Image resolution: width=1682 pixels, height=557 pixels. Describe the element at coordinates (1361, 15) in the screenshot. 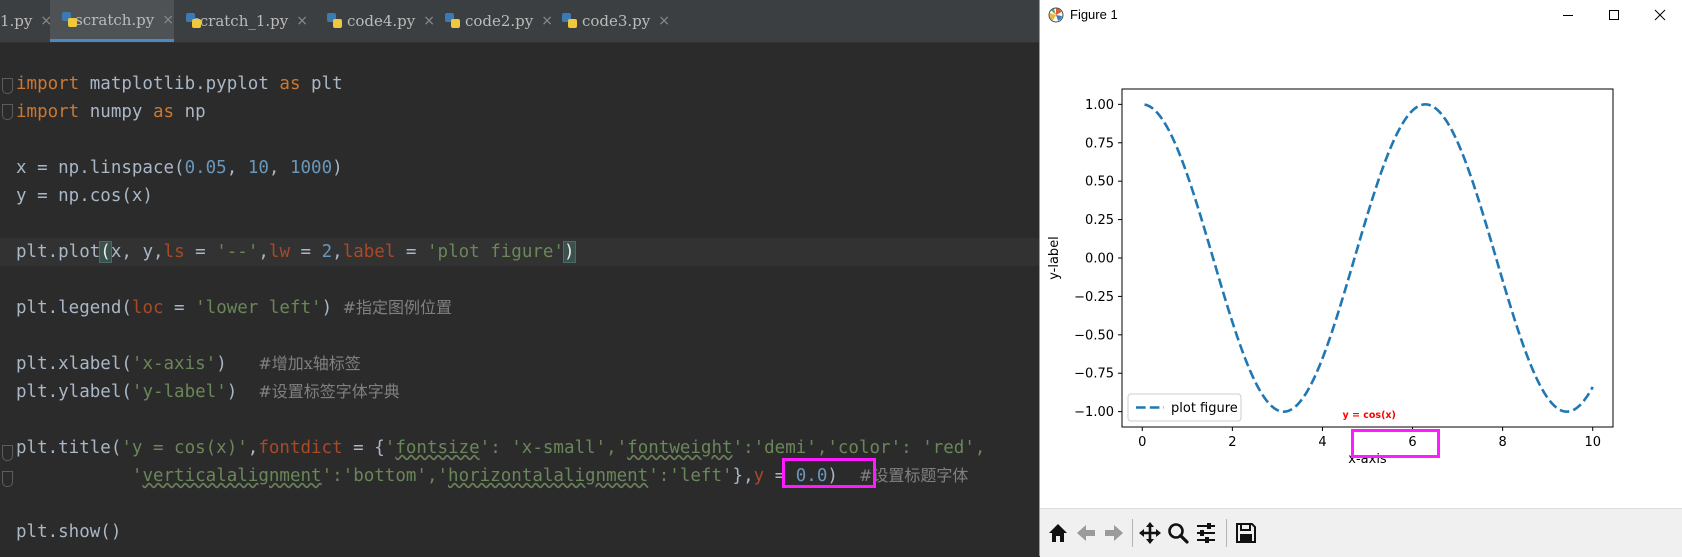

I see `window-titlebar: Figure 1` at that location.